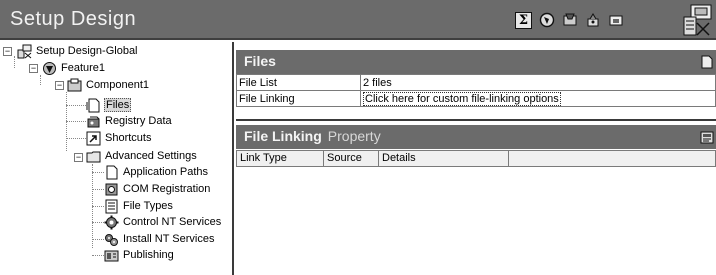  Describe the element at coordinates (111, 255) in the screenshot. I see `publishing-icon` at that location.